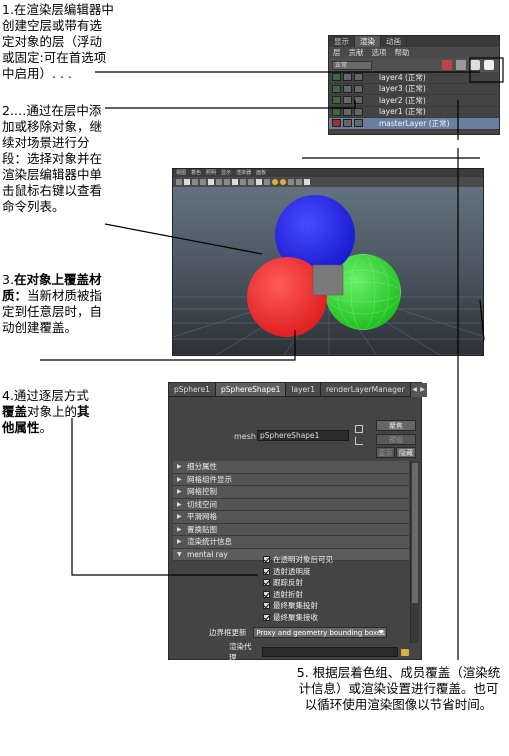 This screenshot has height=756, width=509. Describe the element at coordinates (226, 173) in the screenshot. I see `vp-menu-show: 显示` at that location.